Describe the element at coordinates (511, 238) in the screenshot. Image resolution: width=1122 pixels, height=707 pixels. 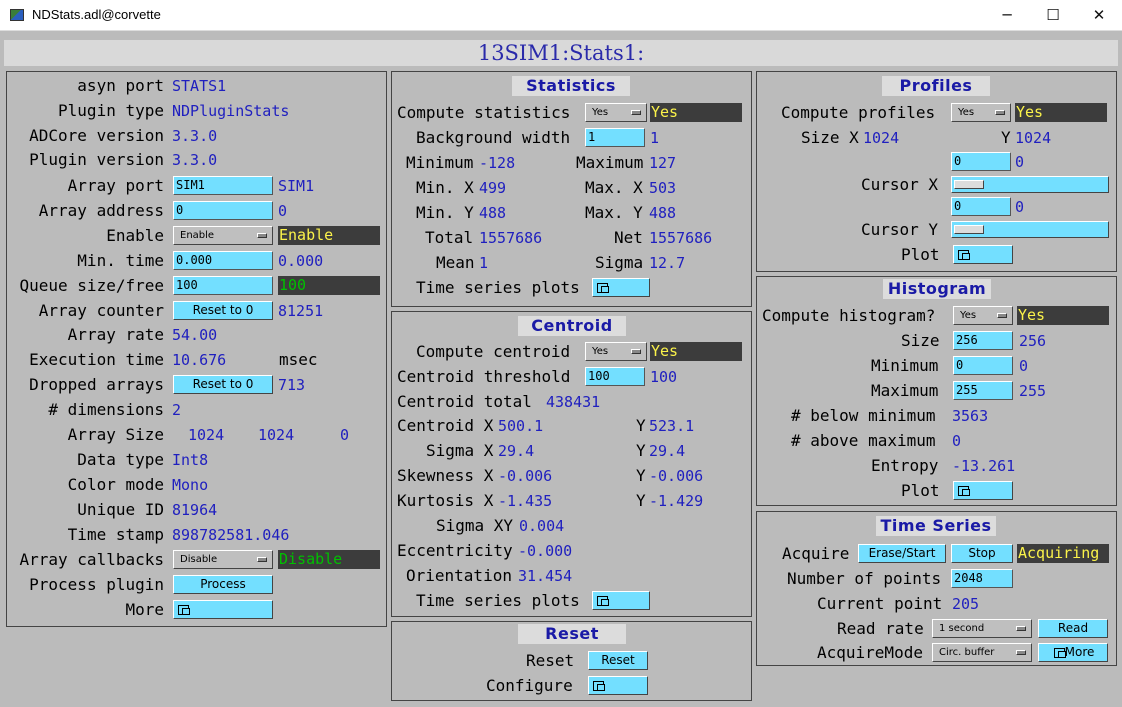
I see `total-value: 1557686` at that location.